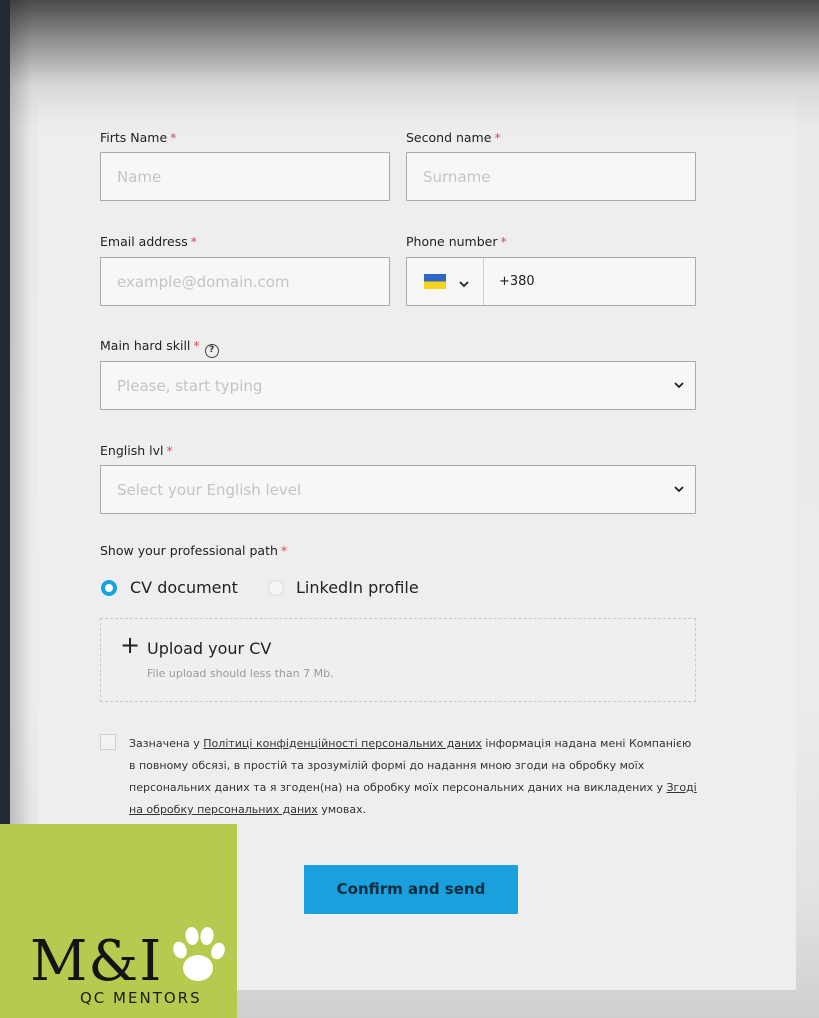 This screenshot has height=1018, width=819. Describe the element at coordinates (551, 281) in the screenshot. I see `phone-input-group: +380` at that location.